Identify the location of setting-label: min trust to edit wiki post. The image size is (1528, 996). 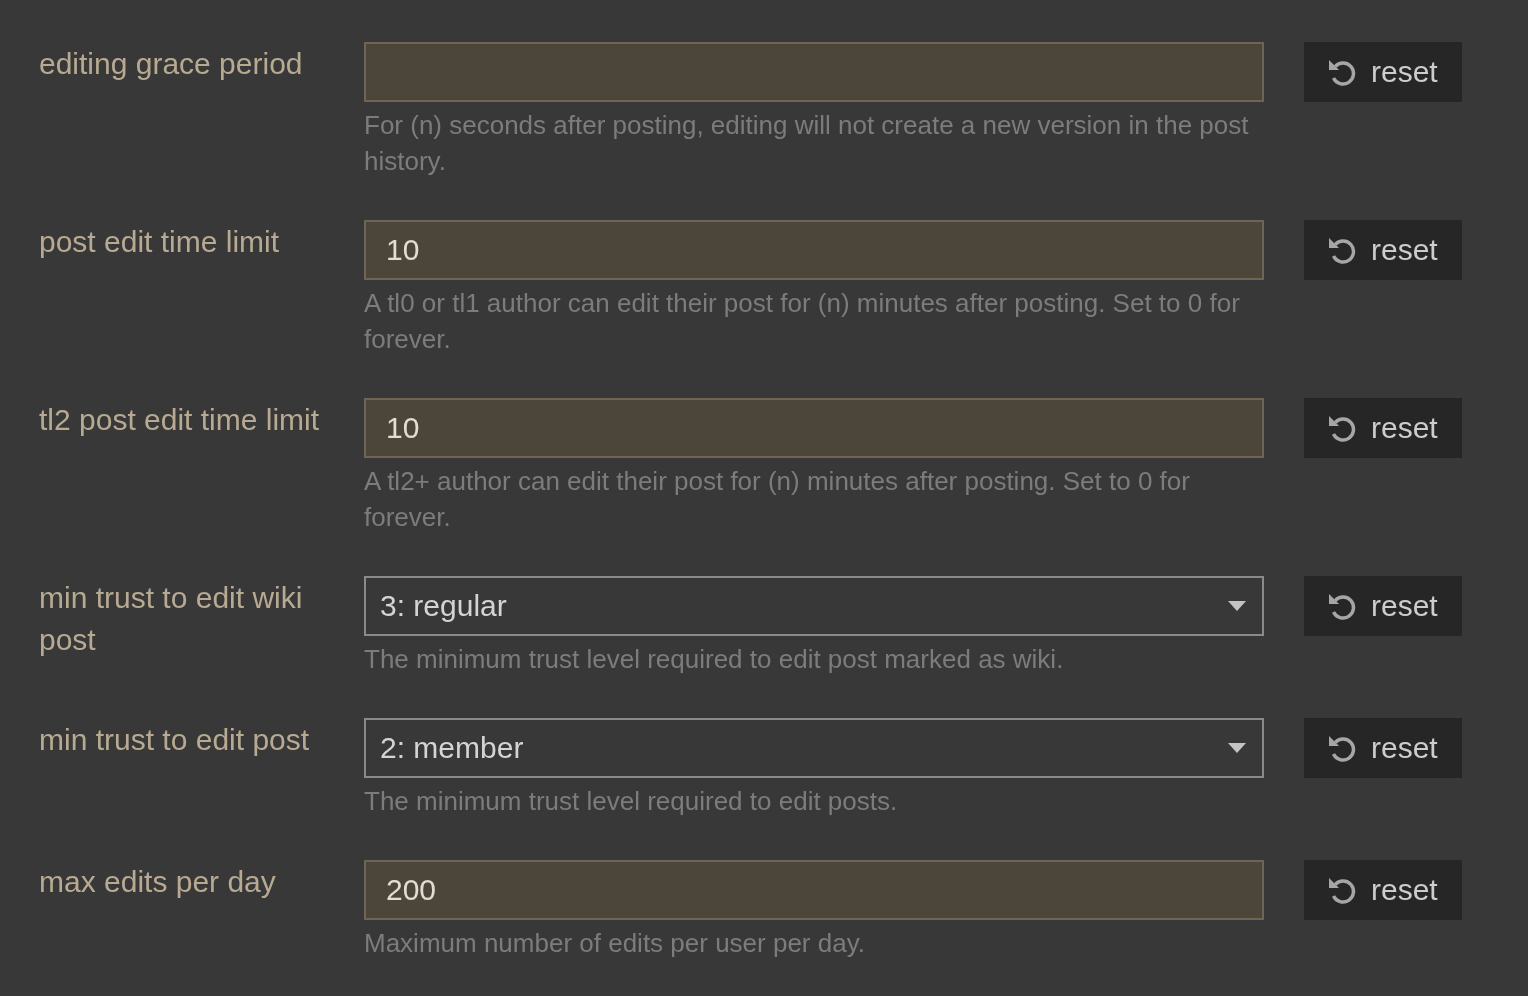
(171, 619).